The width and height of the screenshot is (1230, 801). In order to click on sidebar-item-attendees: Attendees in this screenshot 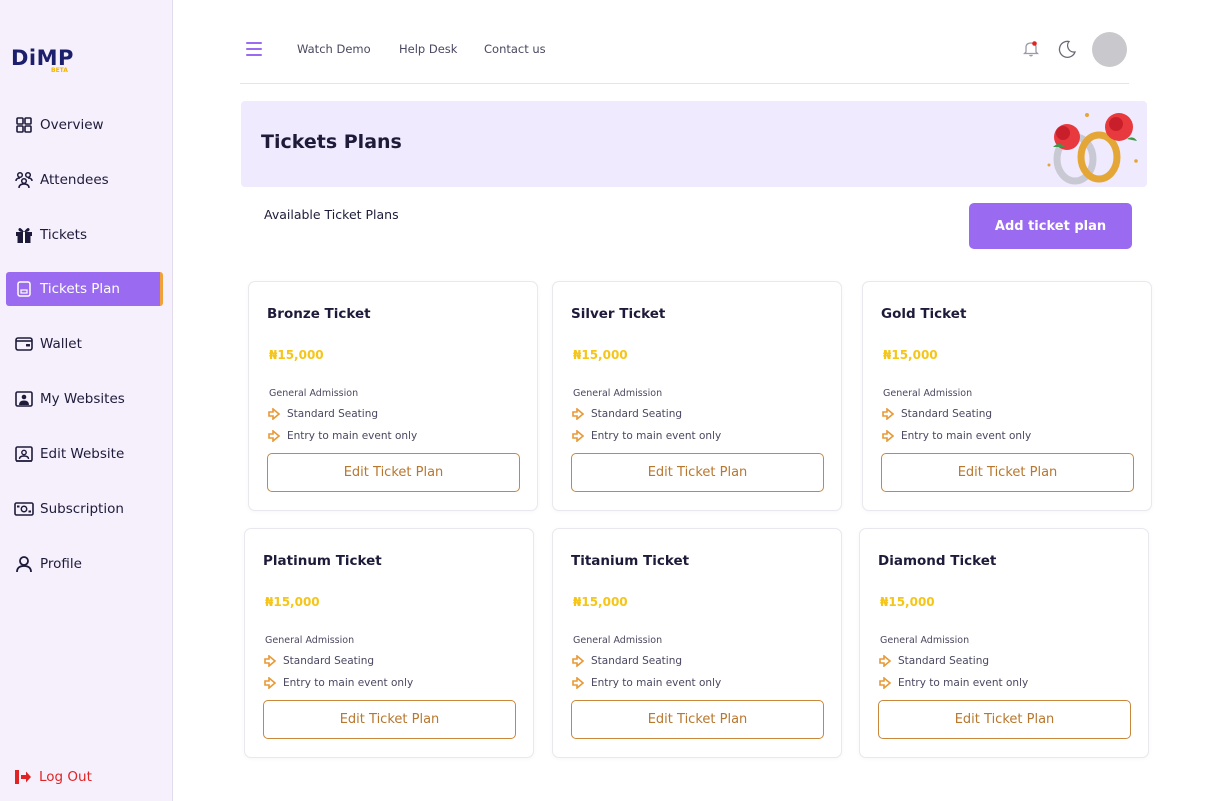, I will do `click(84, 180)`.